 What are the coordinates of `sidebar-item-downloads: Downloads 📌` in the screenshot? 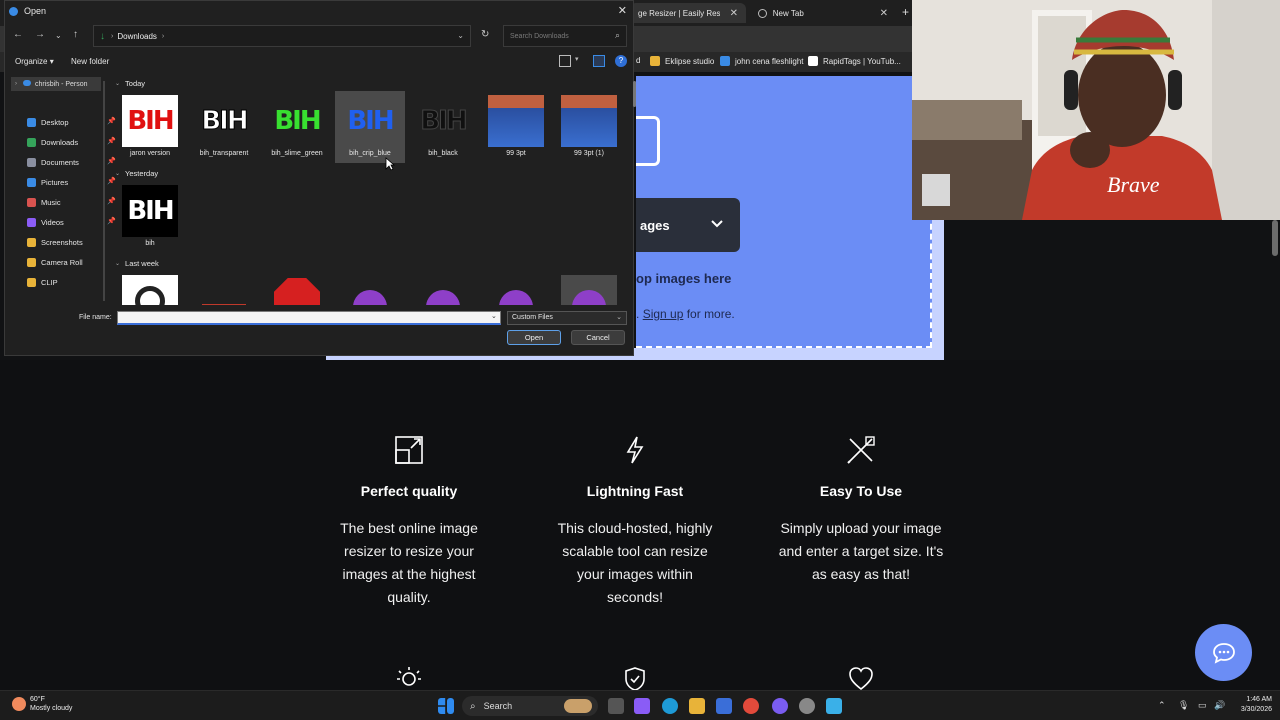 It's located at (71, 142).